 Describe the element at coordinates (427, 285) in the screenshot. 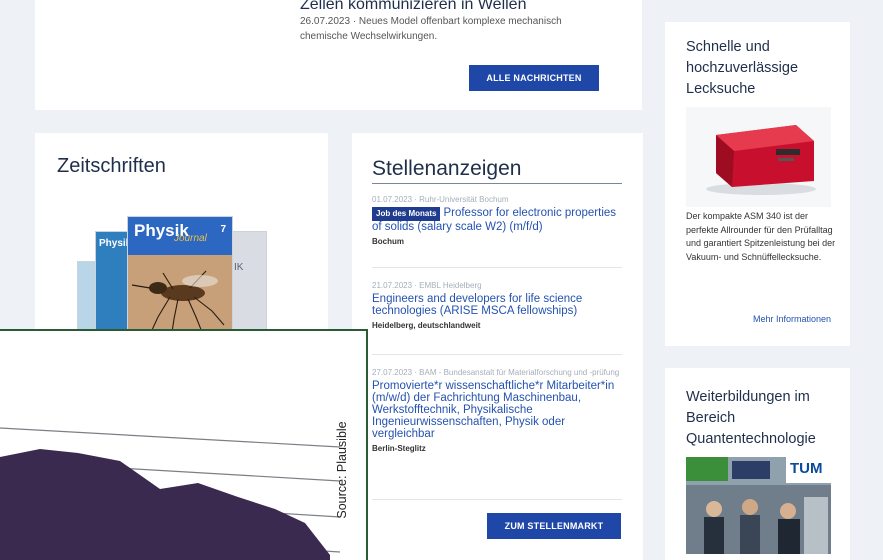

I see `job-meta: 21.07.2023 · EMBL Heidelberg` at that location.